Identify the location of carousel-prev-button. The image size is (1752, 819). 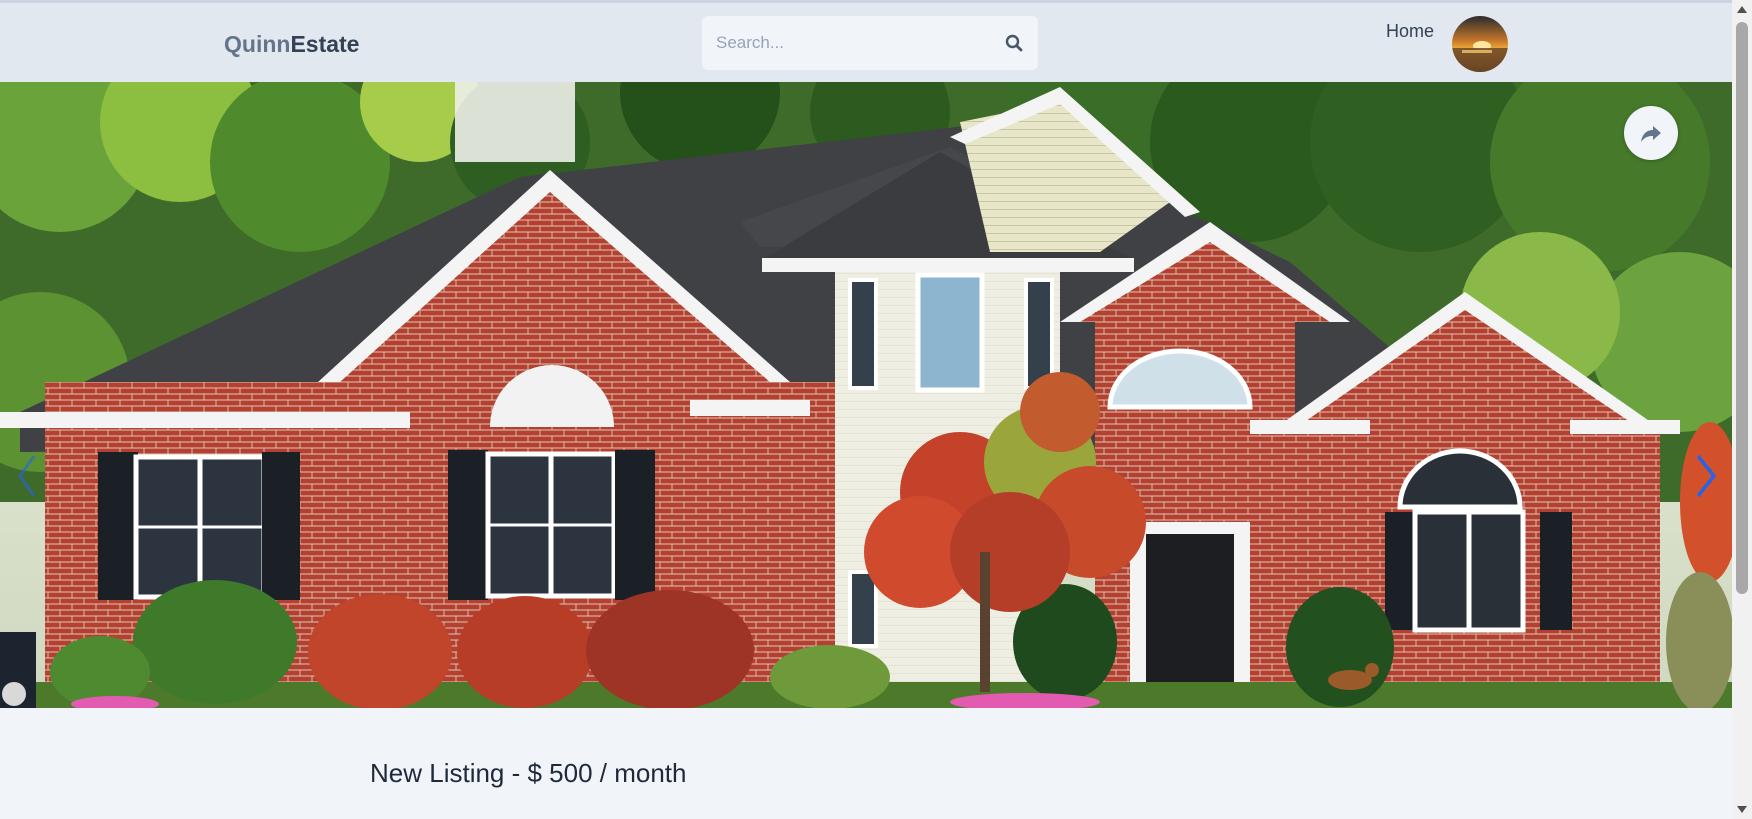
(27, 476).